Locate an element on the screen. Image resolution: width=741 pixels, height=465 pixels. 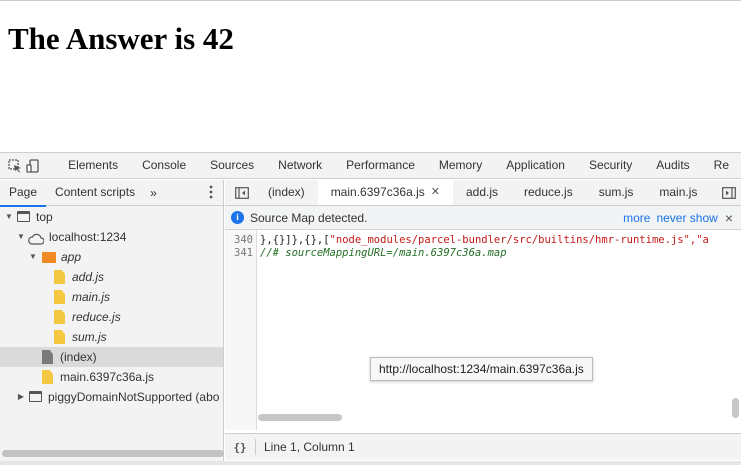
tab-performance: Performance is located at coordinates (380, 165).